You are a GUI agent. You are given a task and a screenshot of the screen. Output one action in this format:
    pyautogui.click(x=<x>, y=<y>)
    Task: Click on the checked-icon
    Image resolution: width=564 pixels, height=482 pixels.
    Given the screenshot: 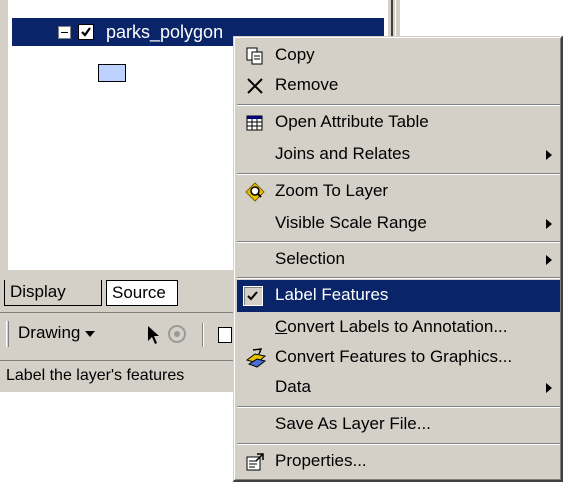 What is the action you would take?
    pyautogui.click(x=253, y=296)
    